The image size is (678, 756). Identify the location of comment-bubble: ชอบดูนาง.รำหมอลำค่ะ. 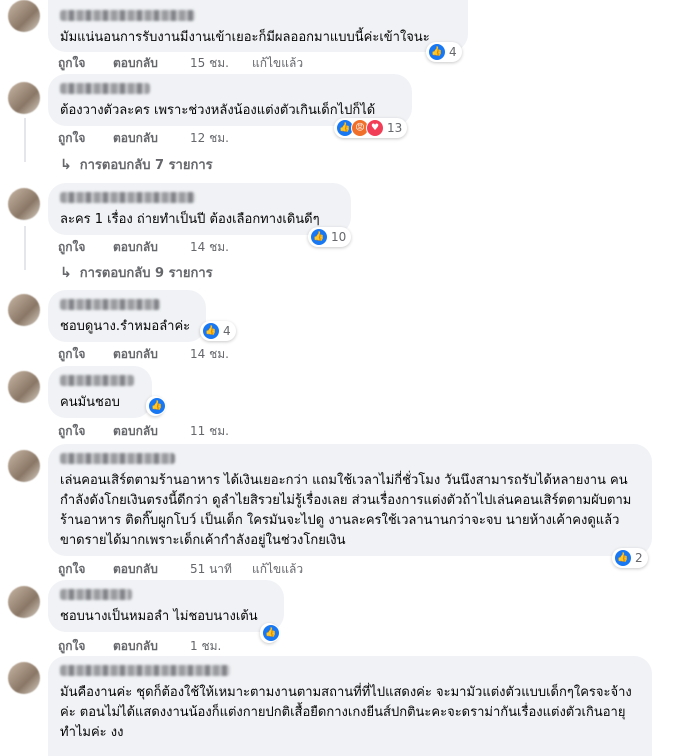
(127, 316).